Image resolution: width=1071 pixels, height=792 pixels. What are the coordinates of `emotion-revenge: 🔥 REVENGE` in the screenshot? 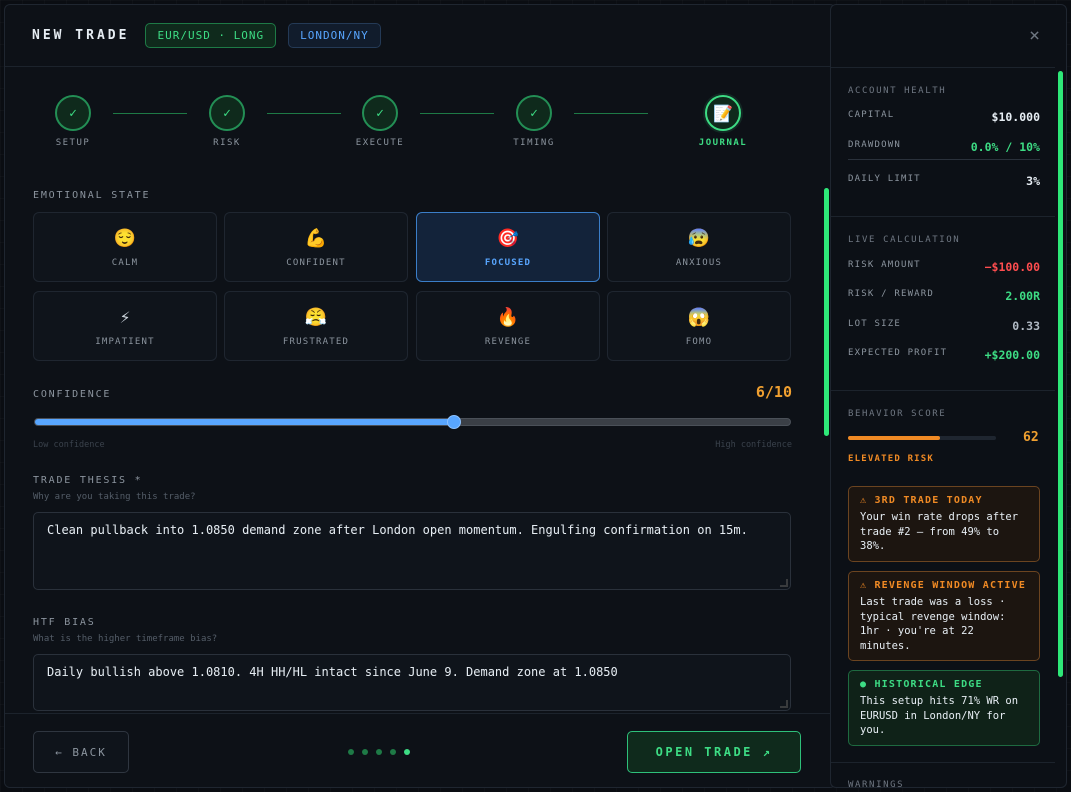 It's located at (508, 326).